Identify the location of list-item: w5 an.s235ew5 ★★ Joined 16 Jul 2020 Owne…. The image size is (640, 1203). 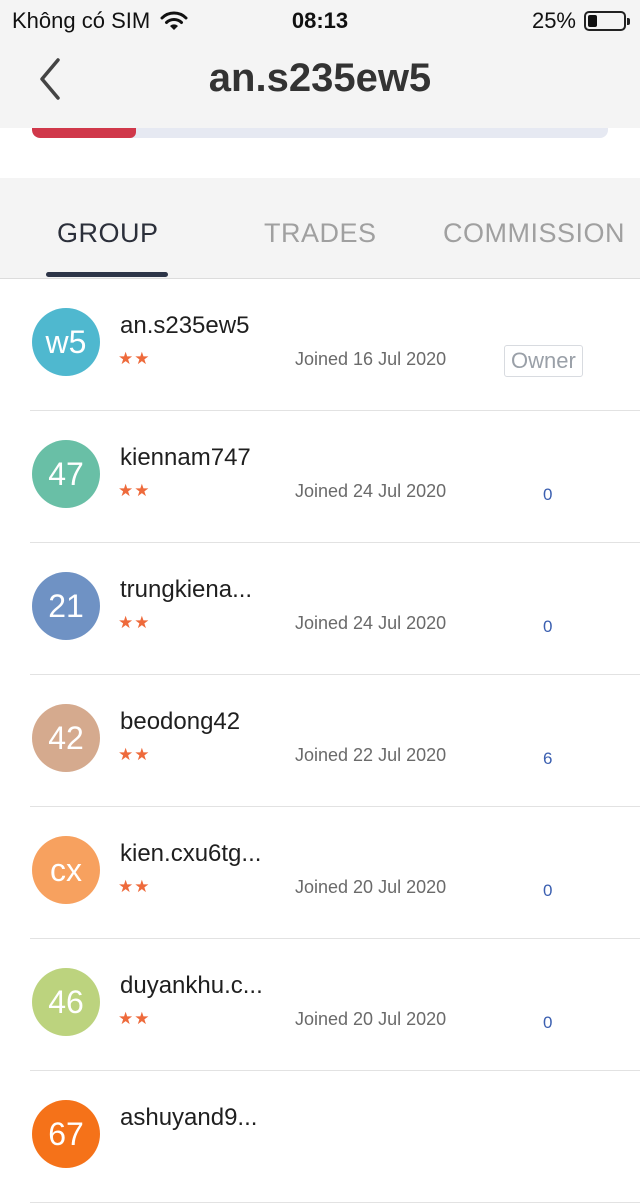
(335, 345).